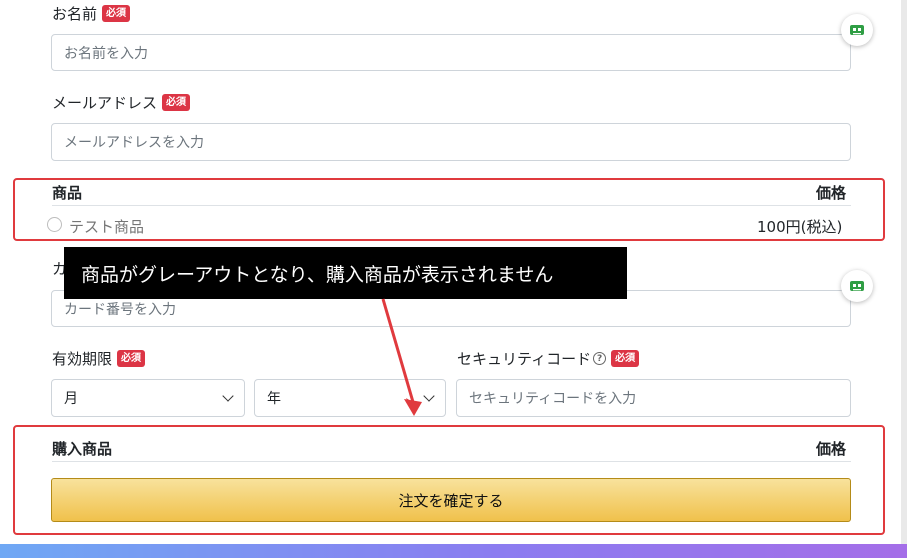 This screenshot has width=907, height=558. Describe the element at coordinates (904, 272) in the screenshot. I see `scrollbar-track` at that location.